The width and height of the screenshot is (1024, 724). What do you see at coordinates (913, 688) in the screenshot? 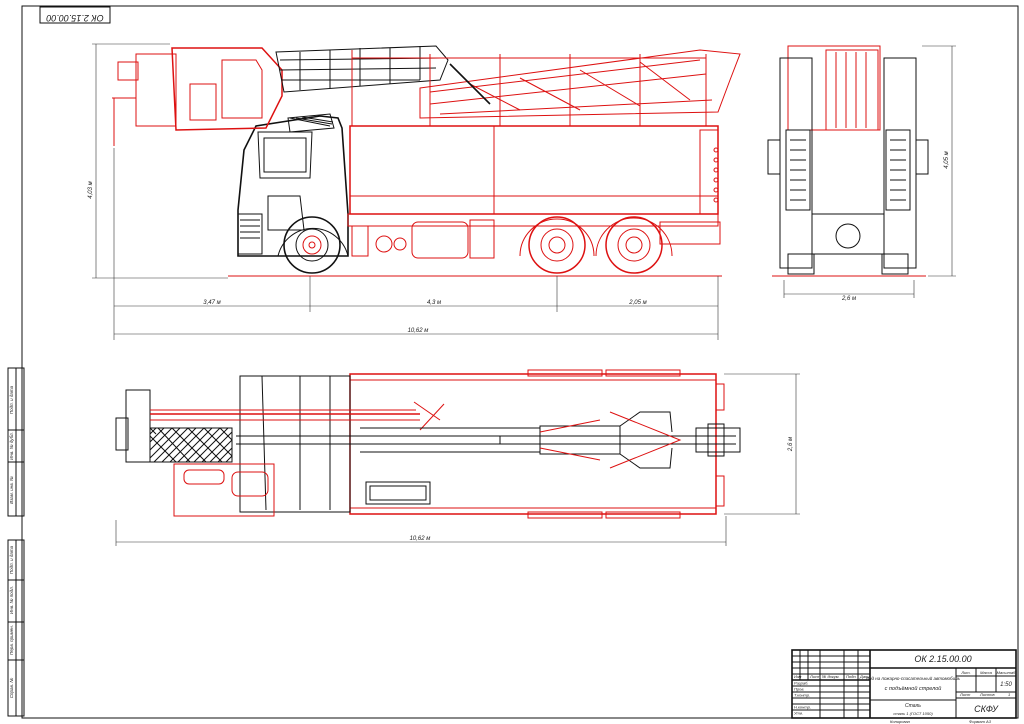
I see `tb-name-line2: с подъёмной стрелой` at bounding box center [913, 688].